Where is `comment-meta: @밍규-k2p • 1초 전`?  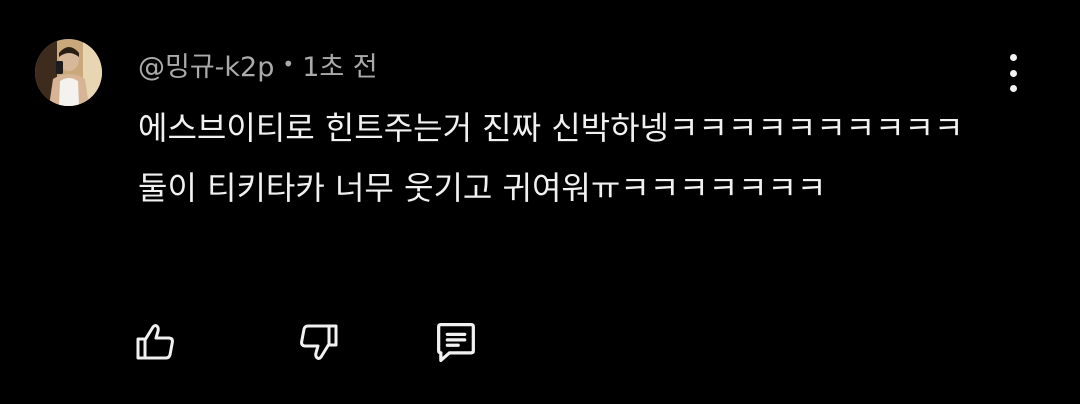
comment-meta: @밍규-k2p • 1초 전 is located at coordinates (258, 64).